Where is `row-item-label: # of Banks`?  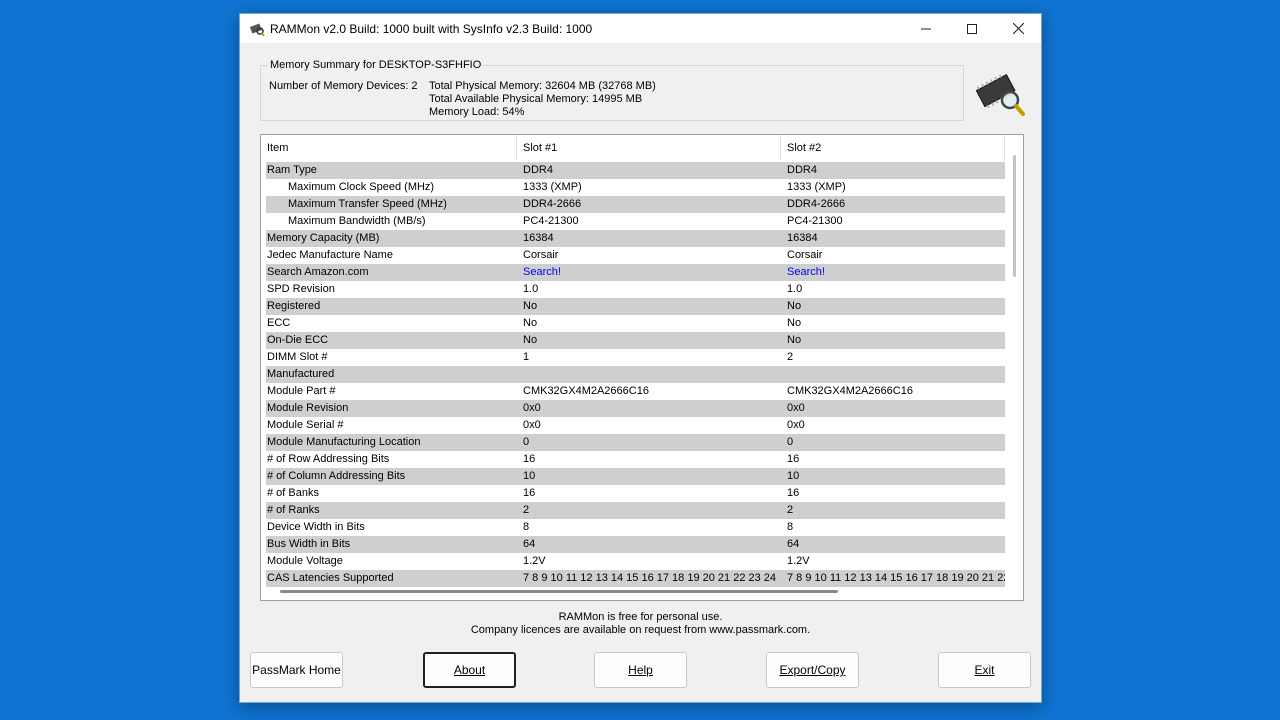 row-item-label: # of Banks is located at coordinates (293, 493).